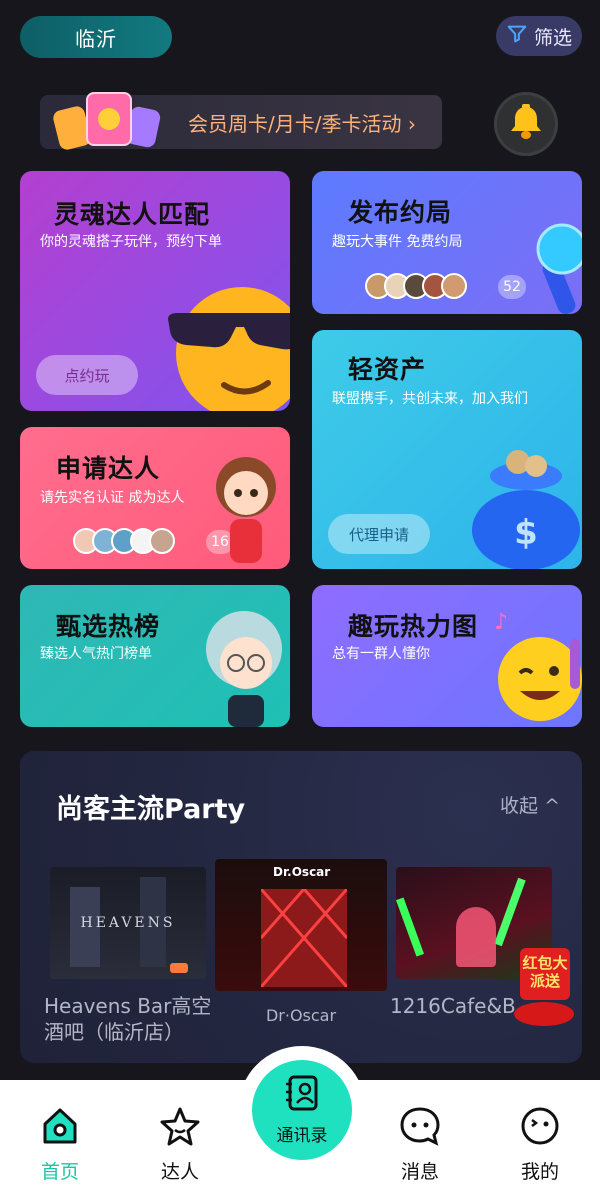 This screenshot has height=1194, width=600. What do you see at coordinates (539, 1172) in the screenshot?
I see `tab-mine-label: 我的` at bounding box center [539, 1172].